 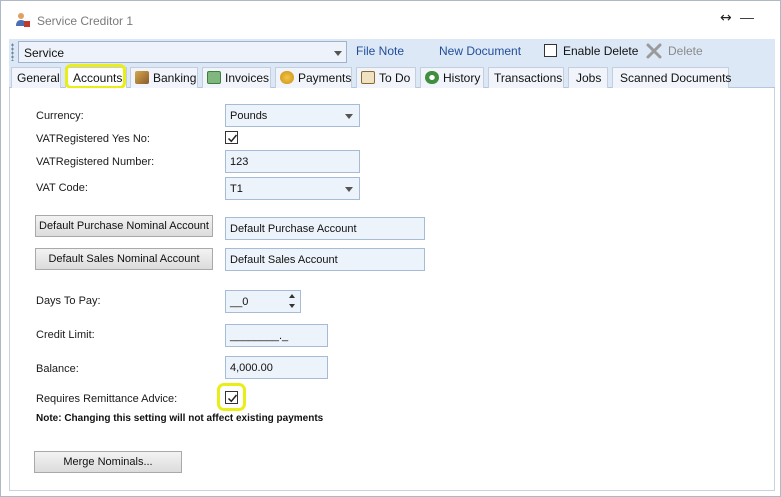 I want to click on tab-general: General, so click(x=36, y=77).